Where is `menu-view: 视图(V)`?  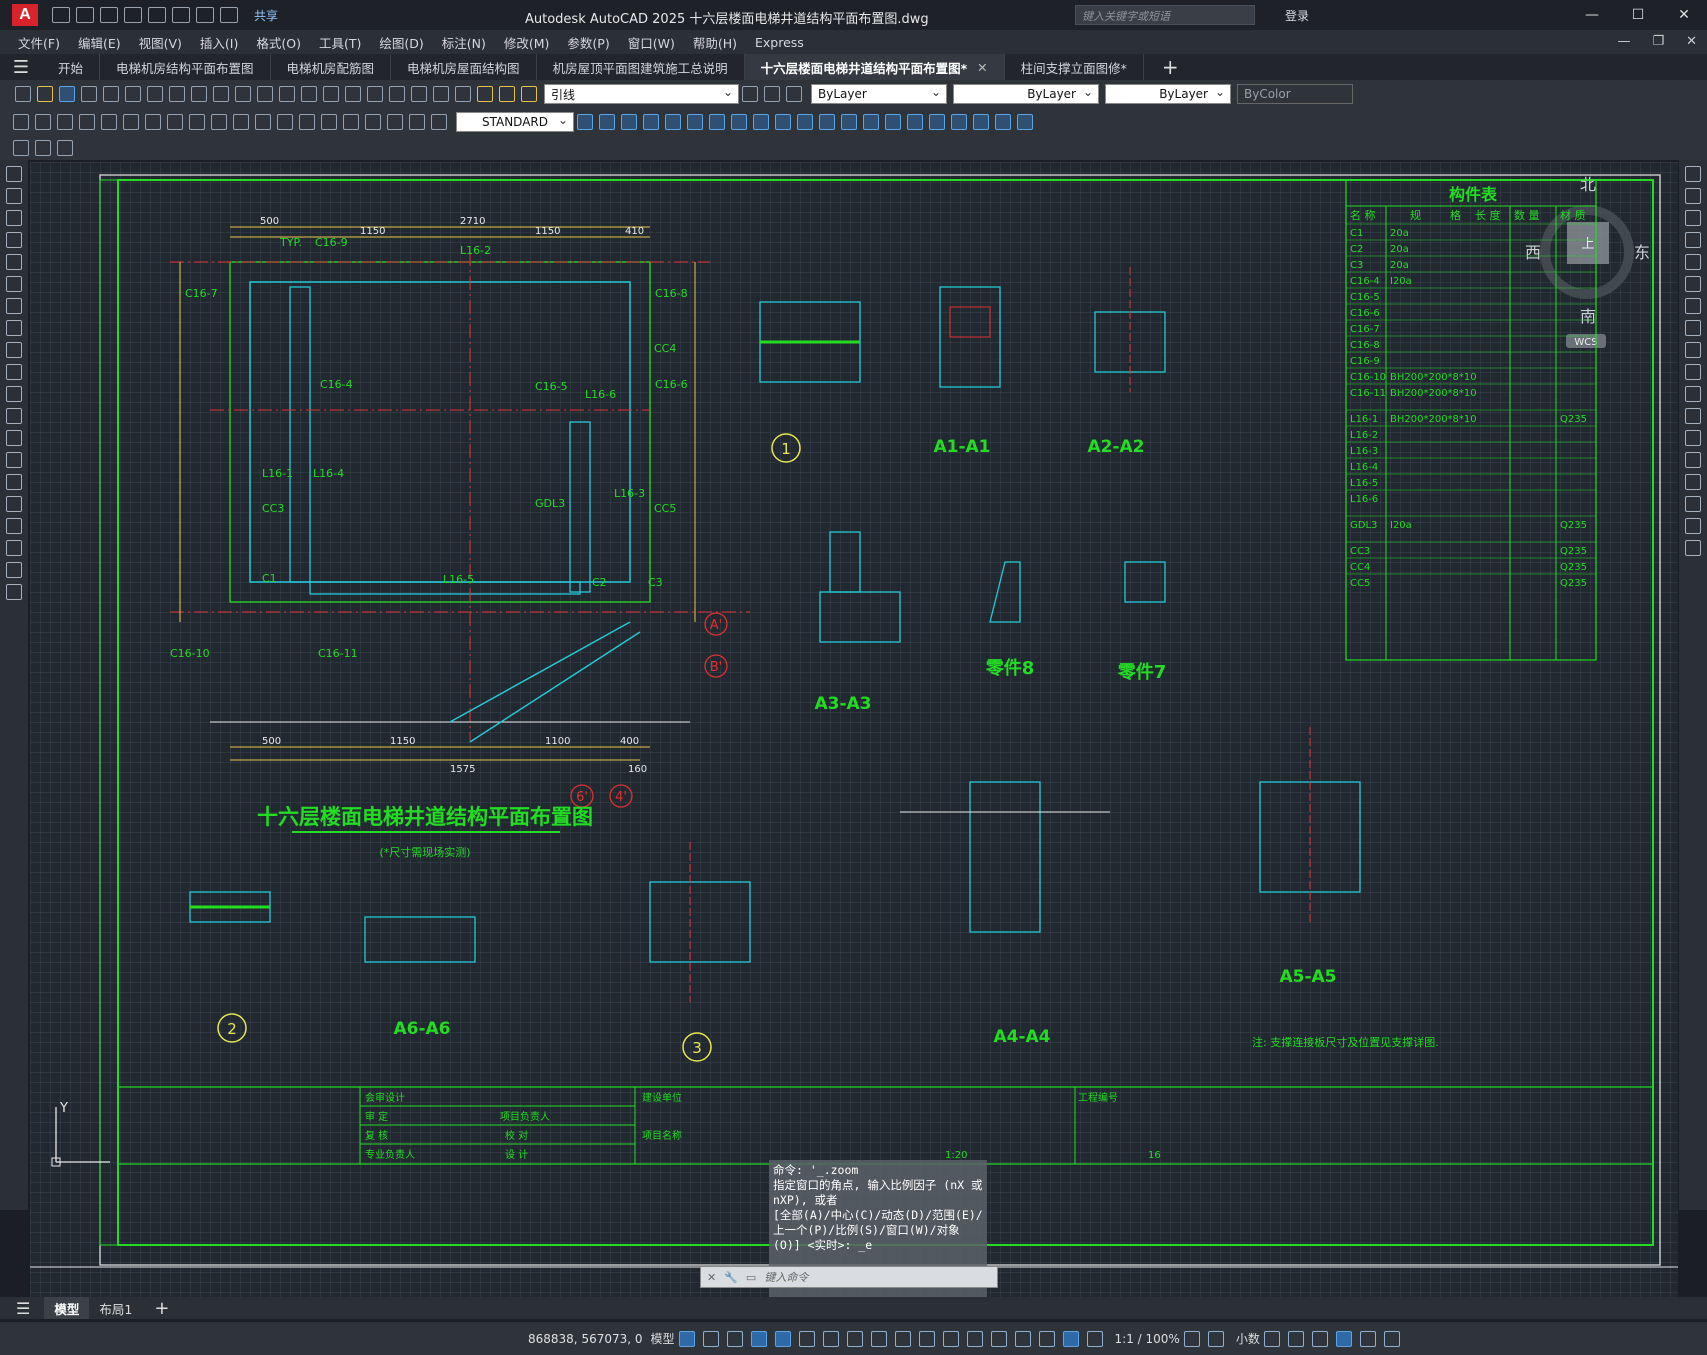 menu-view: 视图(V) is located at coordinates (160, 42).